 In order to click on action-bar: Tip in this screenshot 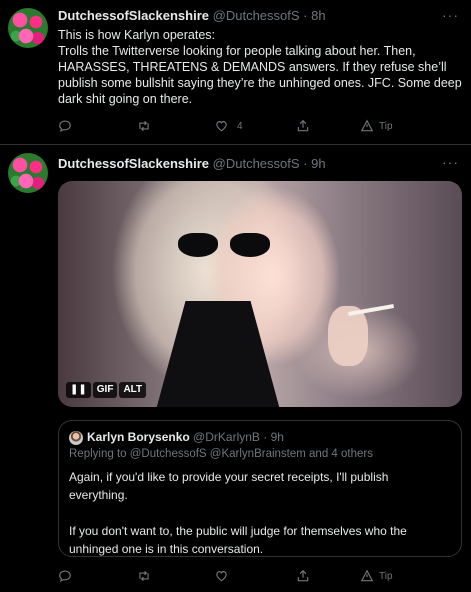, I will do `click(228, 576)`.